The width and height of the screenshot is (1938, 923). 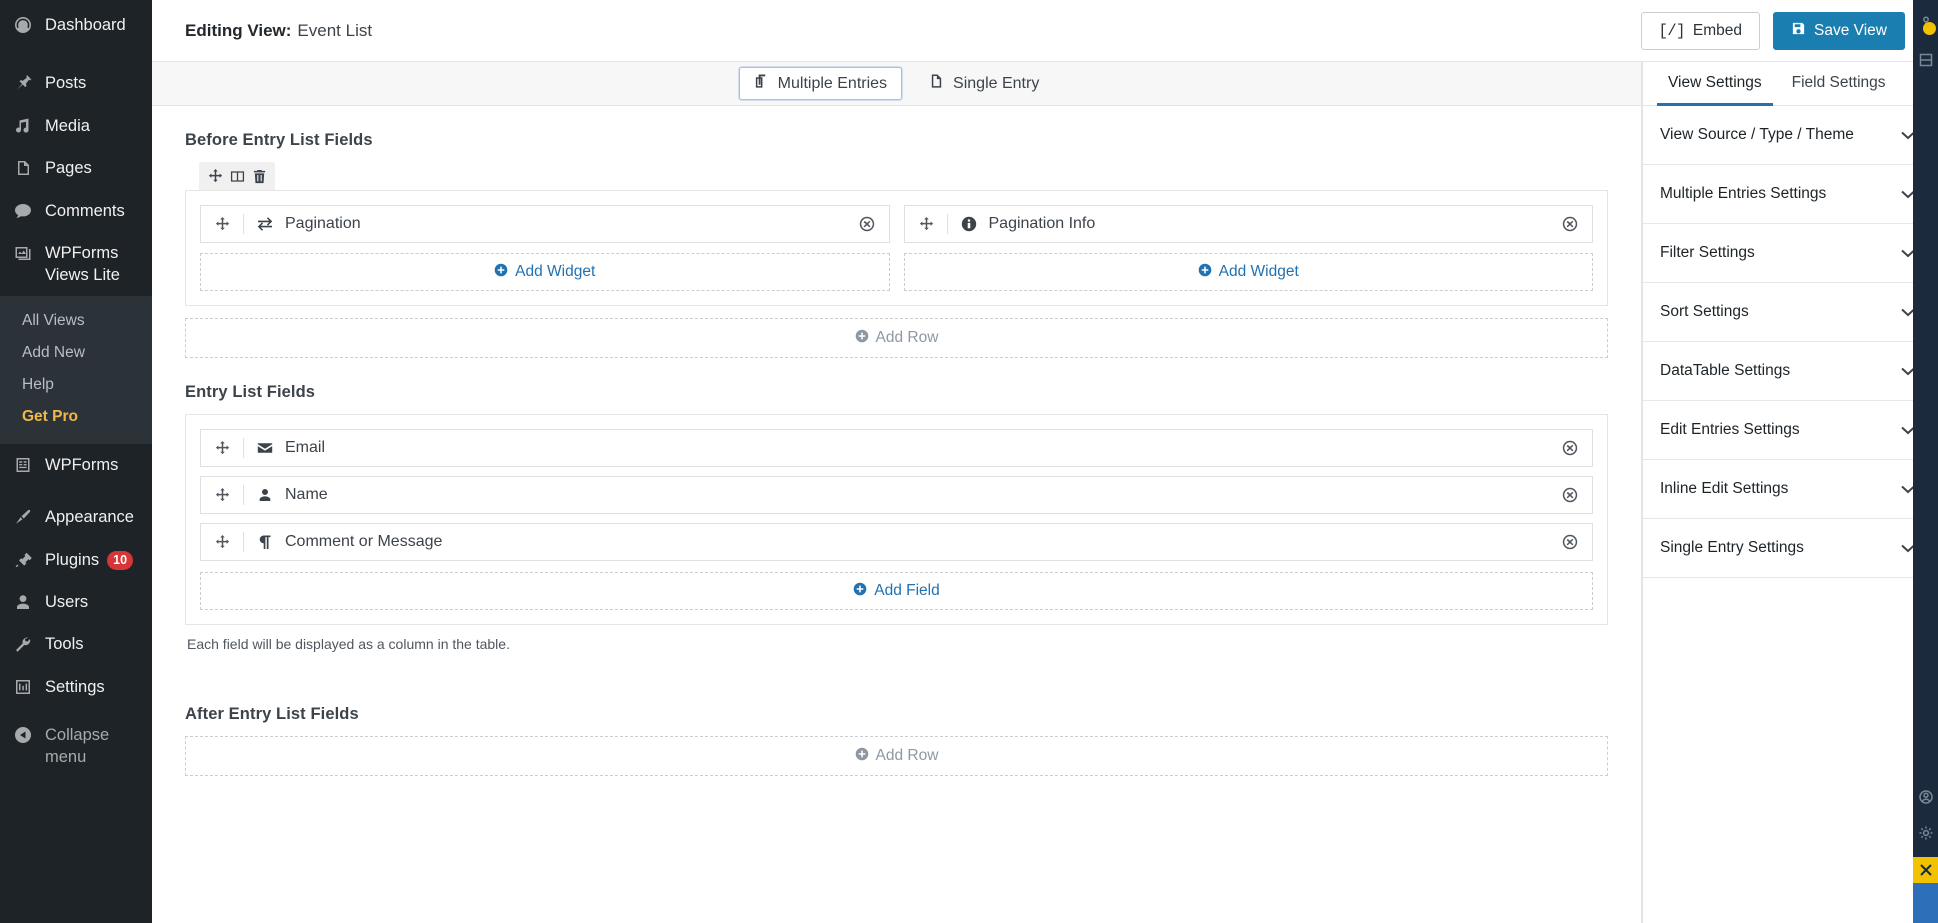 What do you see at coordinates (306, 494) in the screenshot?
I see `field-label: Name` at bounding box center [306, 494].